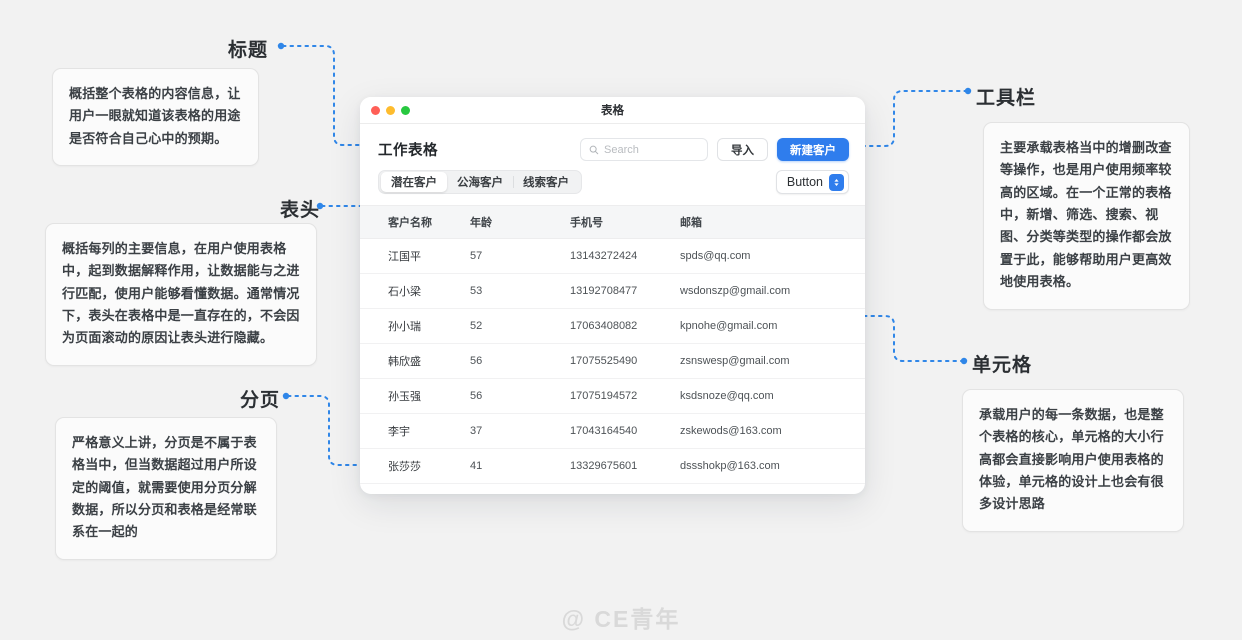 This screenshot has width=1242, height=640. What do you see at coordinates (300, 210) in the screenshot?
I see `annotation-label-header: 表头` at bounding box center [300, 210].